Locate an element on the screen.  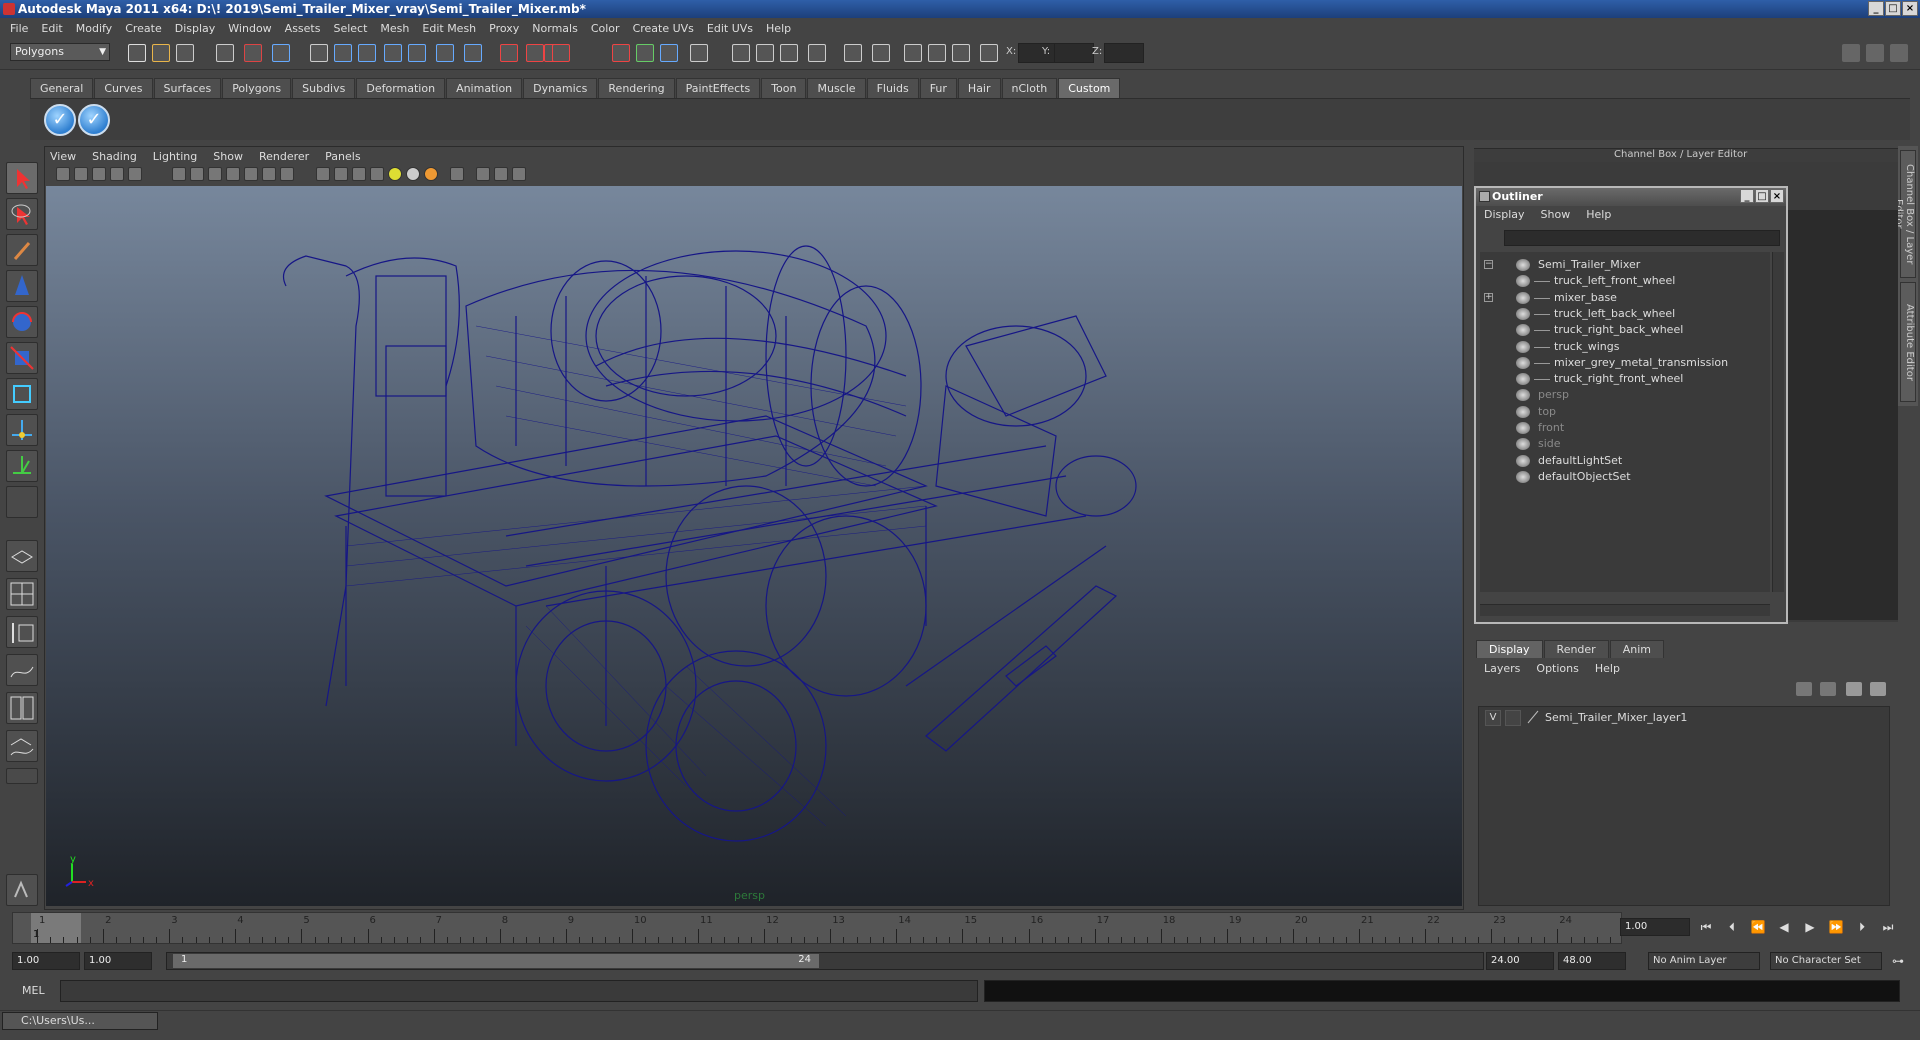
outliner-filter-input is located at coordinates (1642, 238).